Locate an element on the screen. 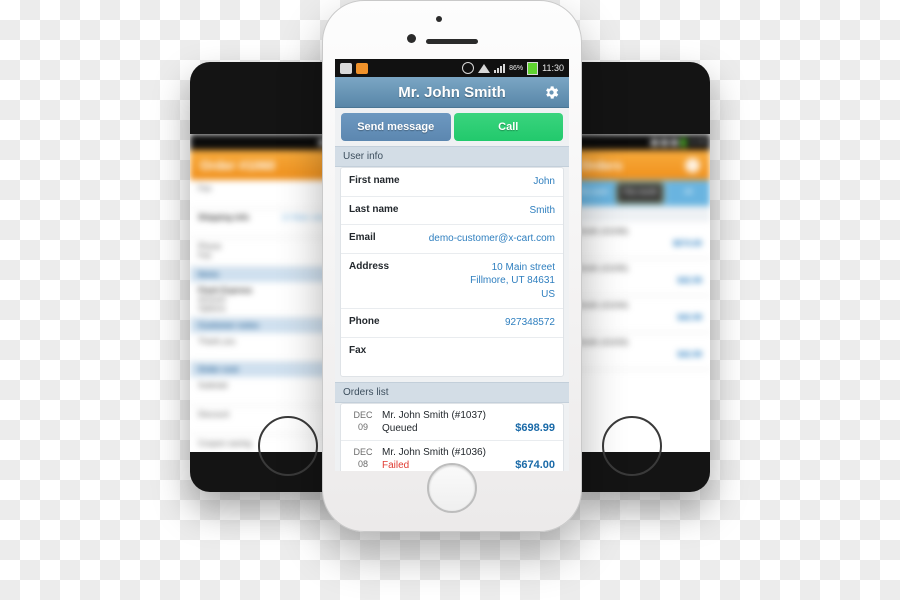 Image resolution: width=900 pixels, height=600 pixels. action-buttons: Send message Call is located at coordinates (452, 127).